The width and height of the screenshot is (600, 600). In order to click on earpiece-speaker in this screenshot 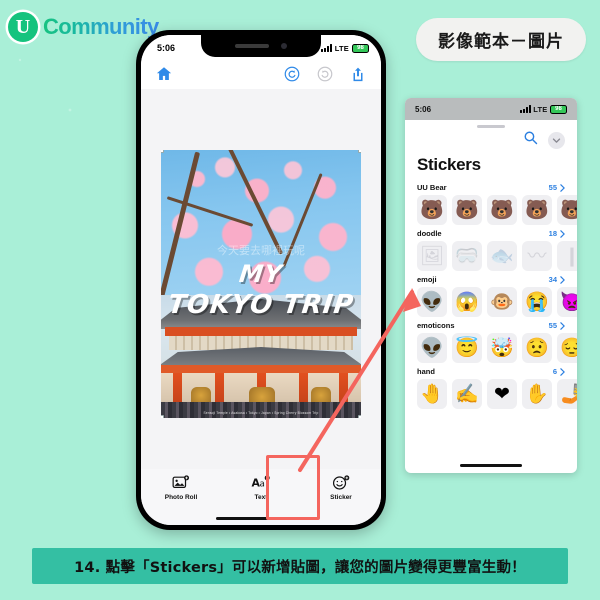, I will do `click(252, 46)`.